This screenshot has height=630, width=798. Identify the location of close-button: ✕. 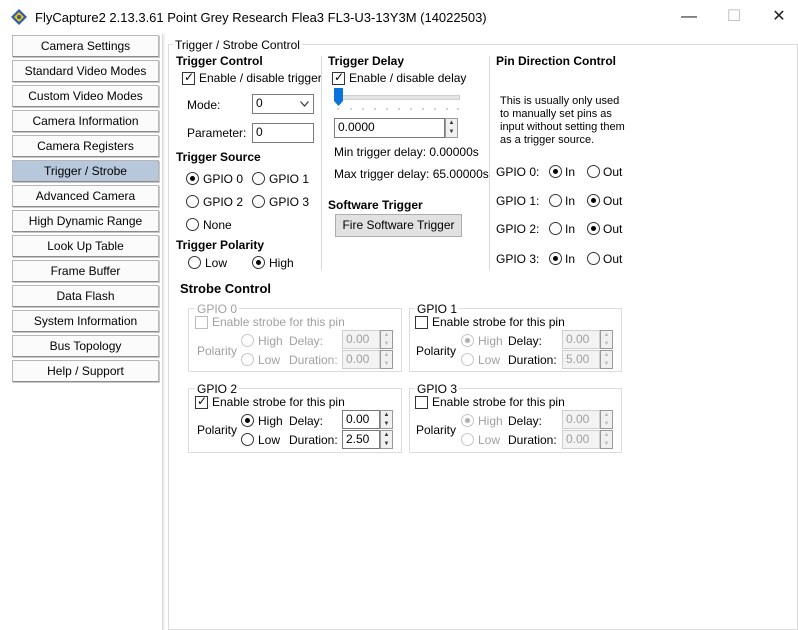
(779, 17).